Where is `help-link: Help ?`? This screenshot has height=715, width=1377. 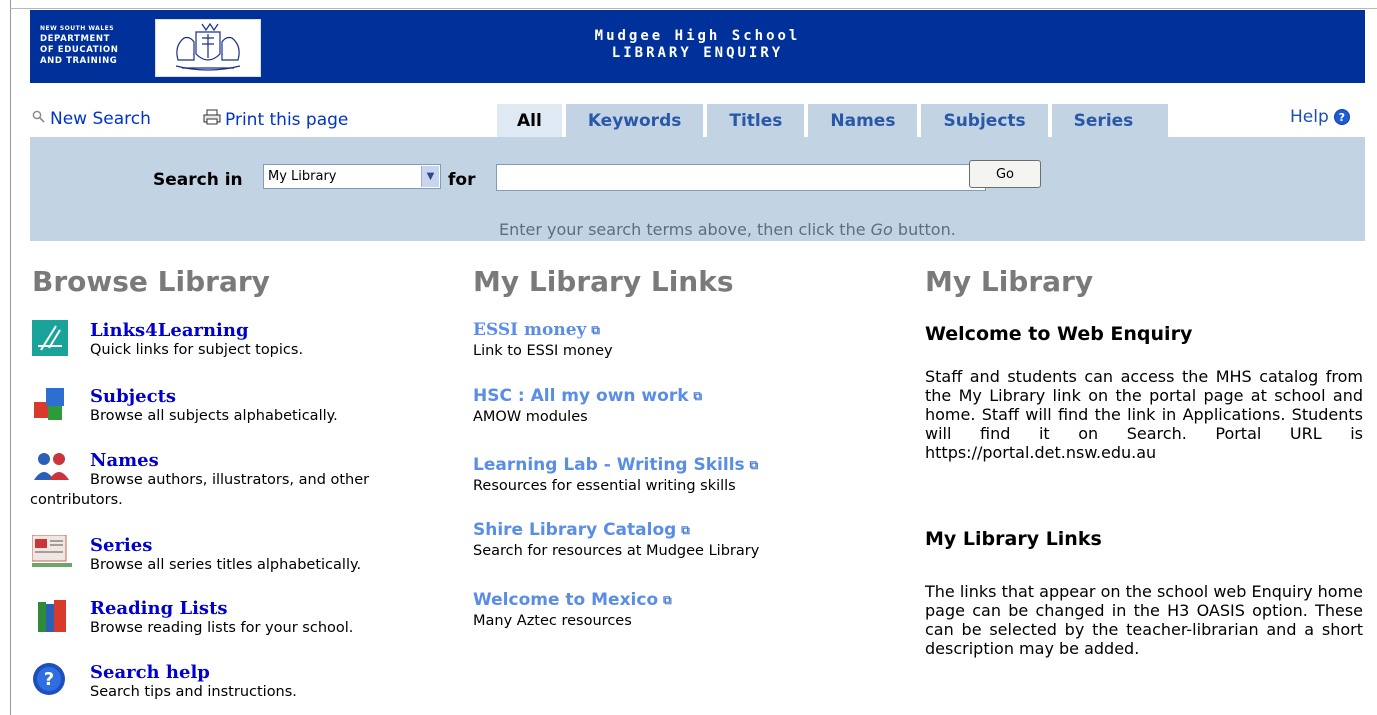
help-link: Help ? is located at coordinates (1320, 117).